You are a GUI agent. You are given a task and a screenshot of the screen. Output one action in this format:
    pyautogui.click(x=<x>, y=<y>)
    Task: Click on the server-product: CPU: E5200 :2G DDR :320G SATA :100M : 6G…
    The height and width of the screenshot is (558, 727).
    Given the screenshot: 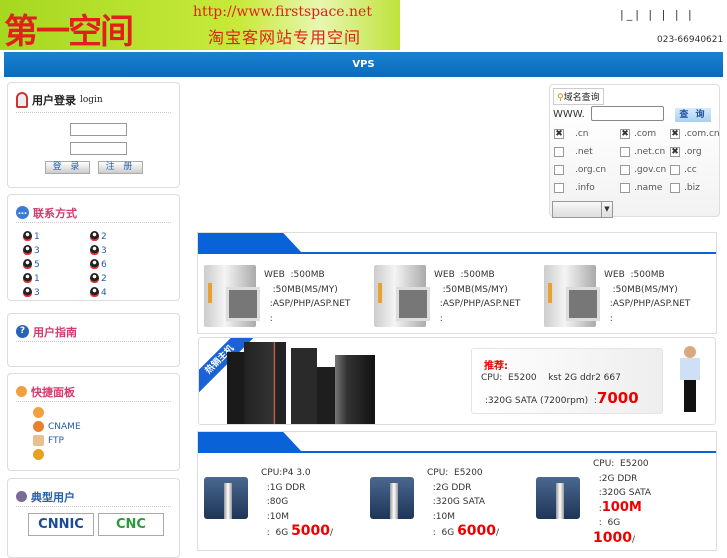 What is the action you would take?
    pyautogui.click(x=622, y=502)
    